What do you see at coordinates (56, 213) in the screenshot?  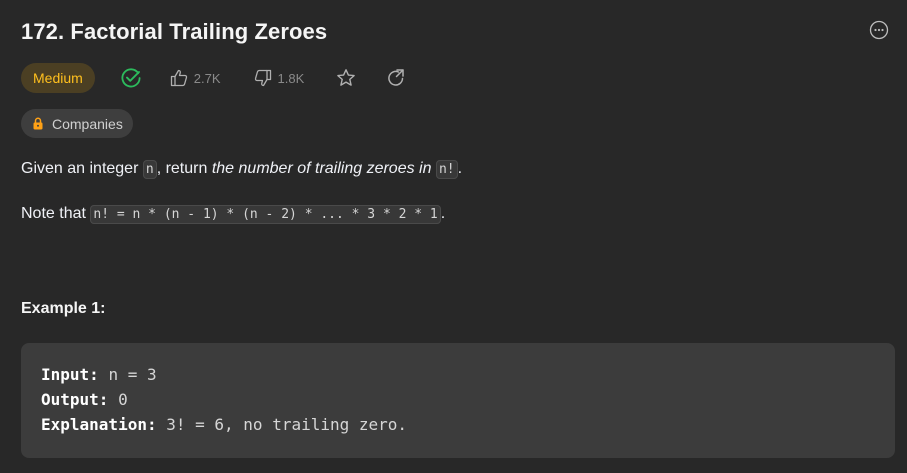 I see `note-text: Note that` at bounding box center [56, 213].